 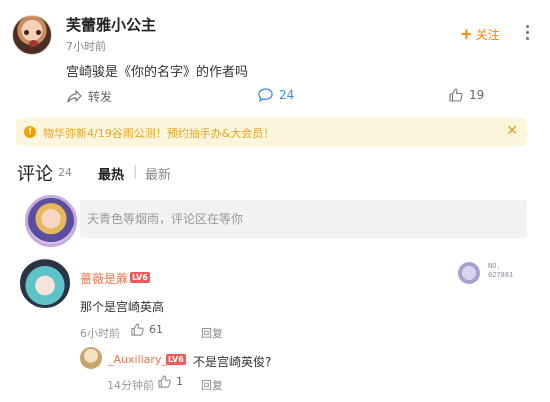 What do you see at coordinates (137, 359) in the screenshot?
I see `reply-author-name: _Auxiliary_` at bounding box center [137, 359].